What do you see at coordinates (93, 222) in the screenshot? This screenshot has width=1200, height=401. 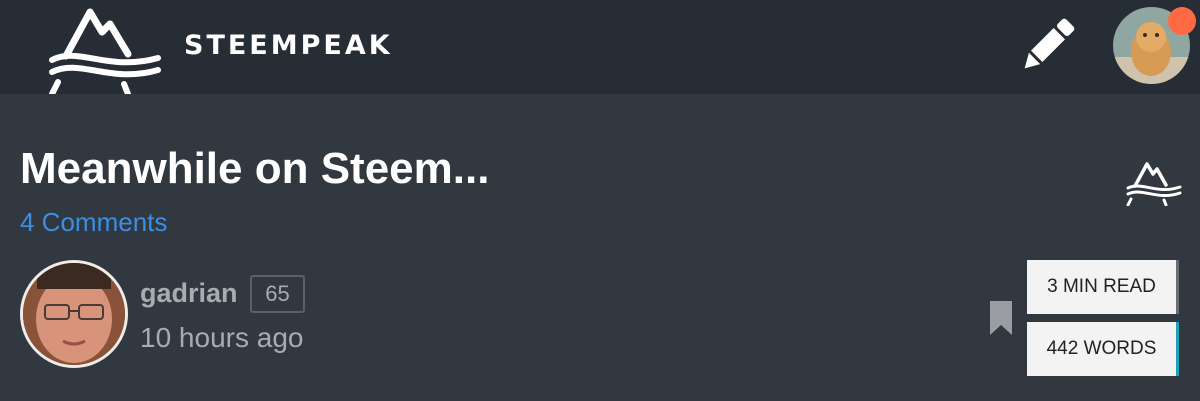 I see `comments-link: 4 Comments` at bounding box center [93, 222].